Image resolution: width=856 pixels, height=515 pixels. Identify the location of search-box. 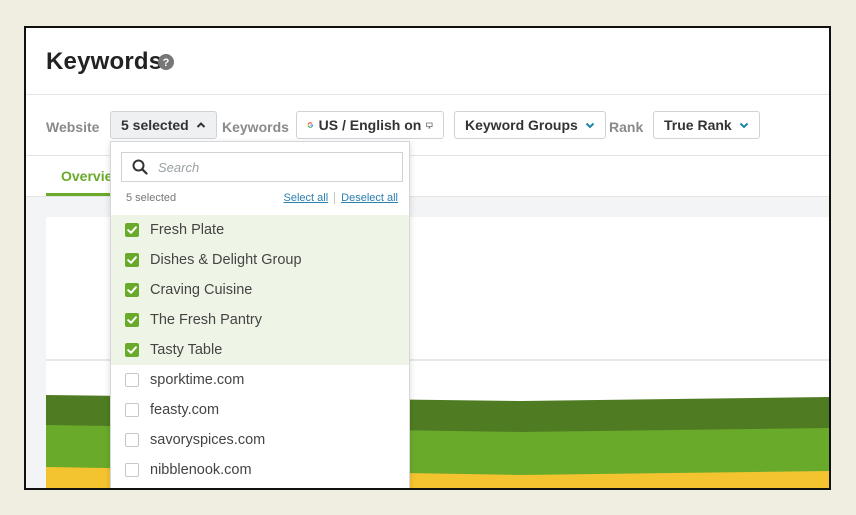
(262, 167).